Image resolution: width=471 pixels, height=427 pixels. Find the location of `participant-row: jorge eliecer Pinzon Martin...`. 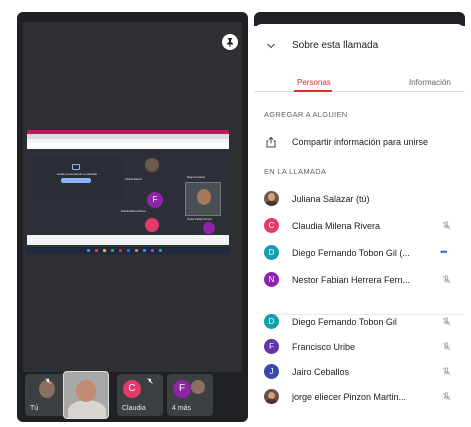

participant-row: jorge eliecer Pinzon Martin... is located at coordinates (359, 397).